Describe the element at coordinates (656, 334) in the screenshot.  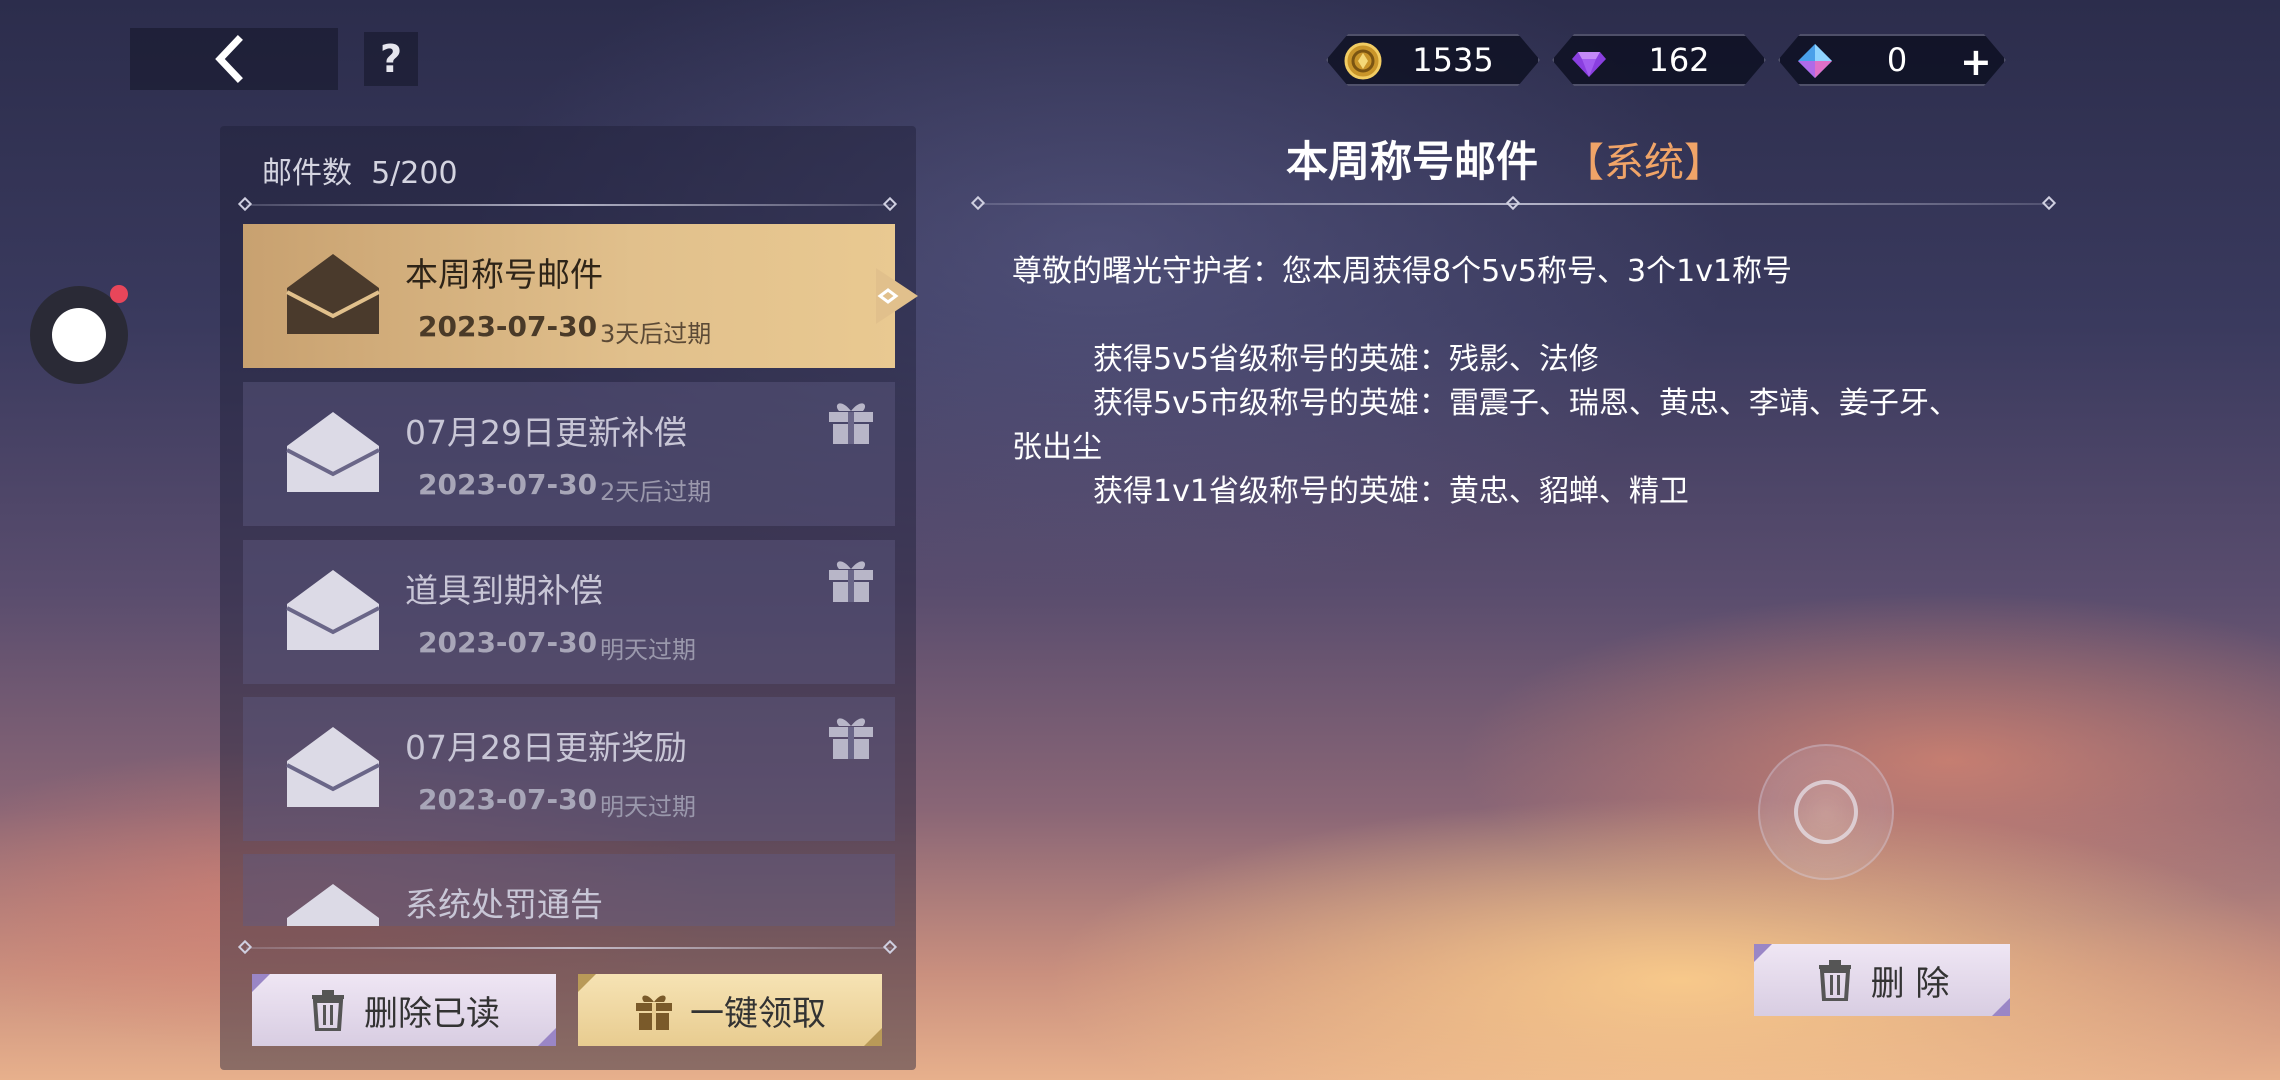
I see `mail-item-expiry: 3天后过期` at that location.